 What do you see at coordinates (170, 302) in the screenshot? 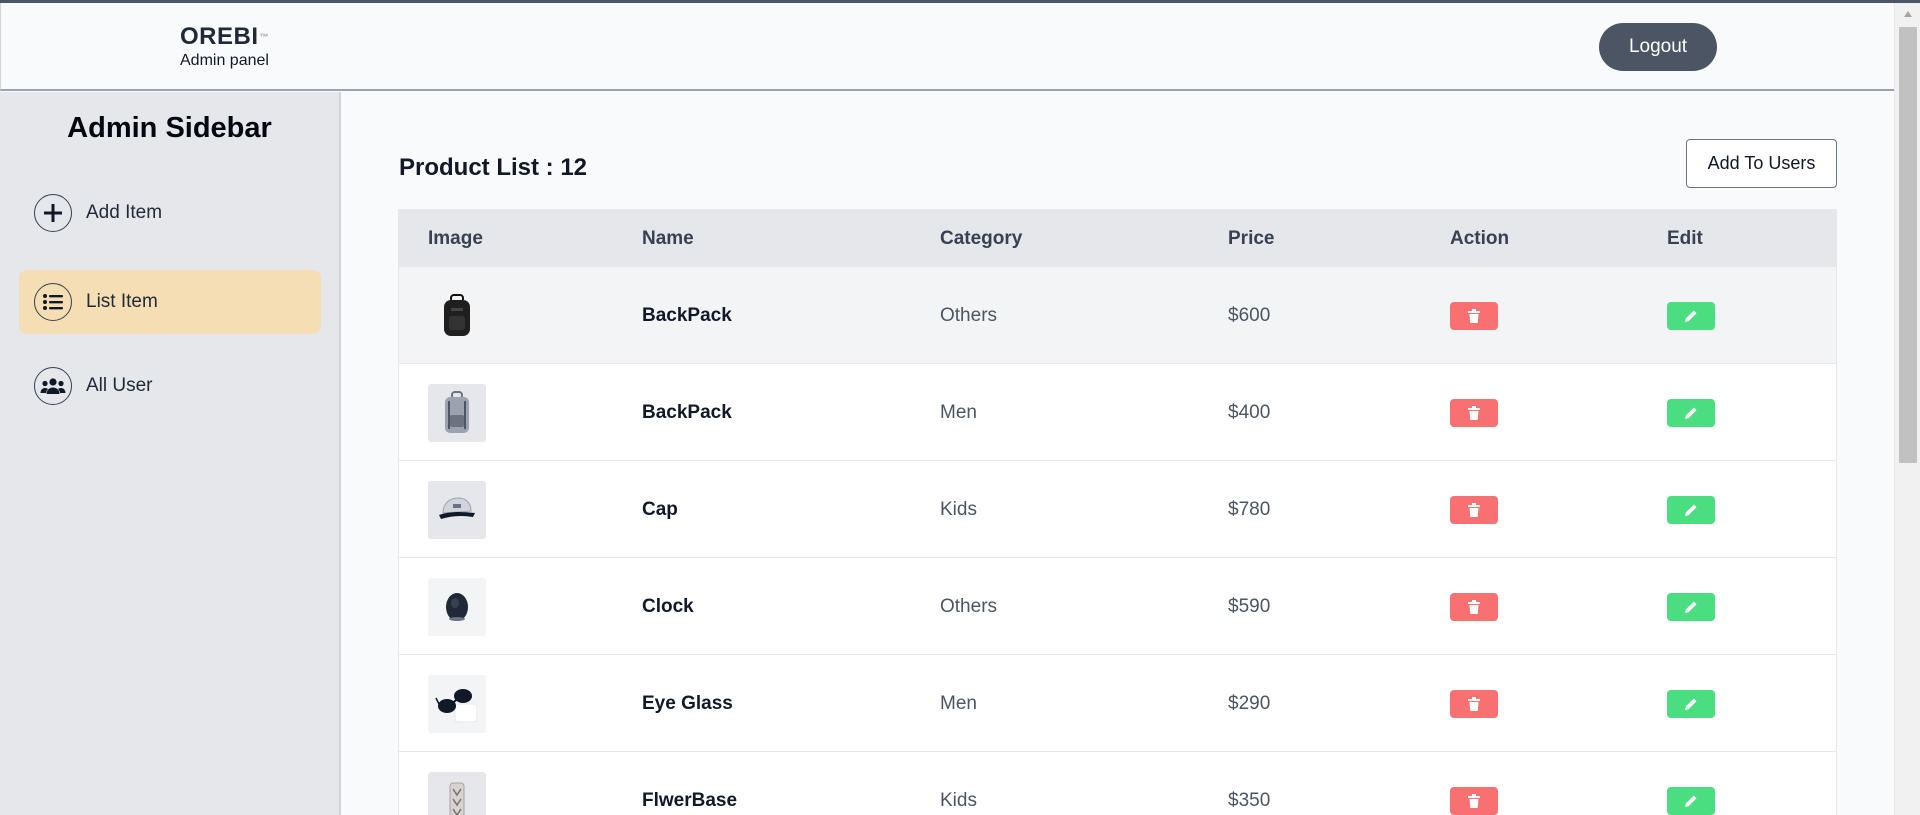
I see `sidebar-item-list-item: List Item` at bounding box center [170, 302].